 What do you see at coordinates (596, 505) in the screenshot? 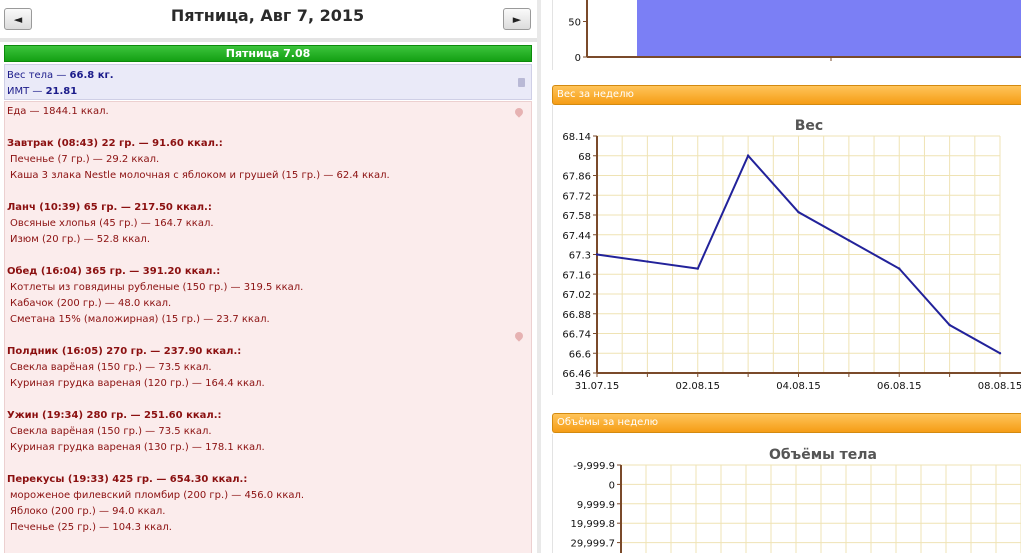
I see `y-tick-label: 9,999.9` at bounding box center [596, 505].